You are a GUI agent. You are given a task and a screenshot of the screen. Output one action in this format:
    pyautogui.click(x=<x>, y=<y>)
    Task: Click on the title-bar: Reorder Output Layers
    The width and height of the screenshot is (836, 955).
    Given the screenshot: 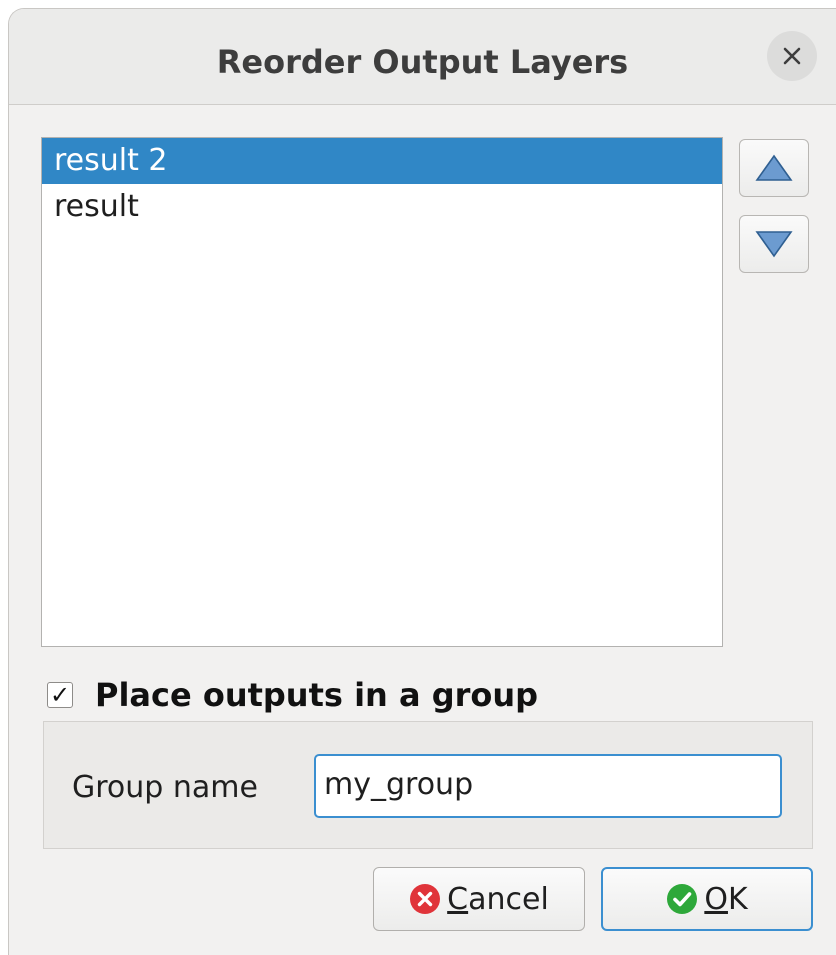 What is the action you would take?
    pyautogui.click(x=422, y=57)
    